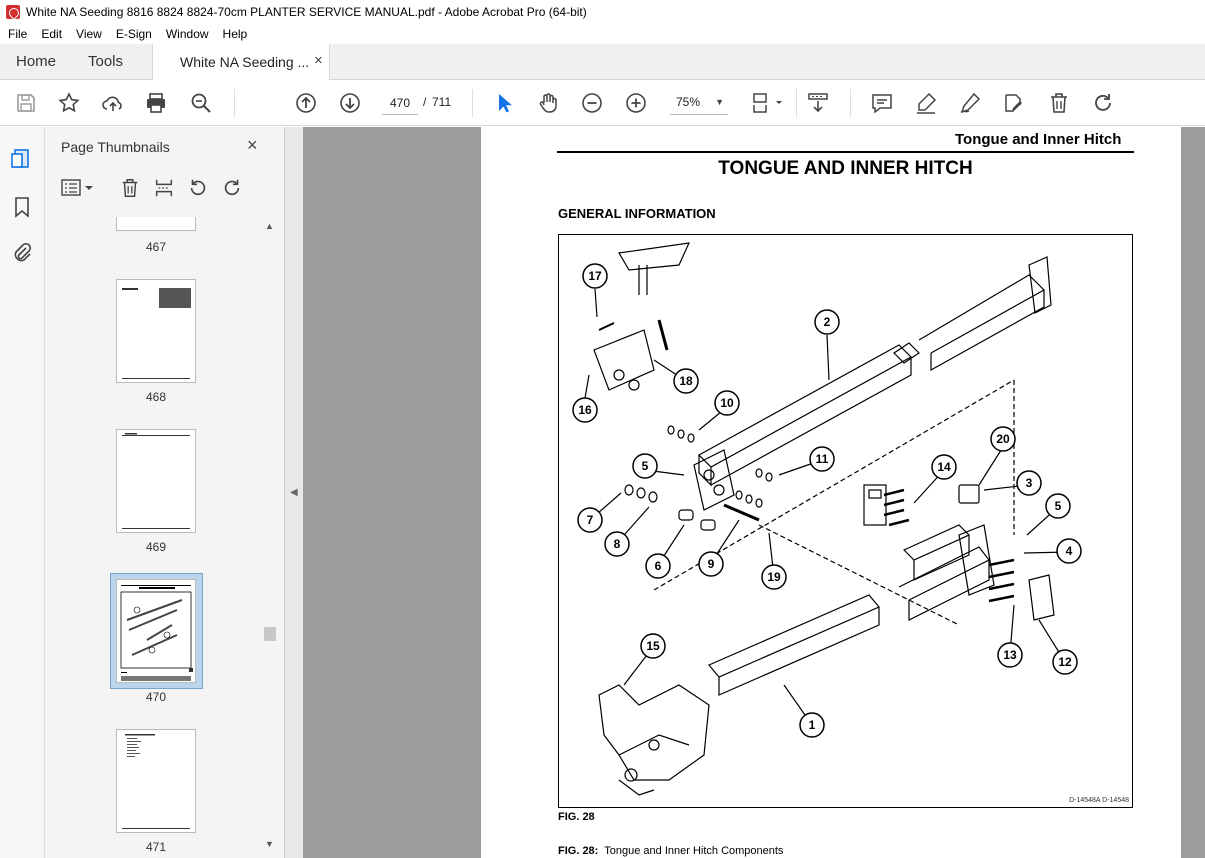 This screenshot has width=1205, height=858. What do you see at coordinates (727, 403) in the screenshot?
I see `svg-text: 10` at bounding box center [727, 403].